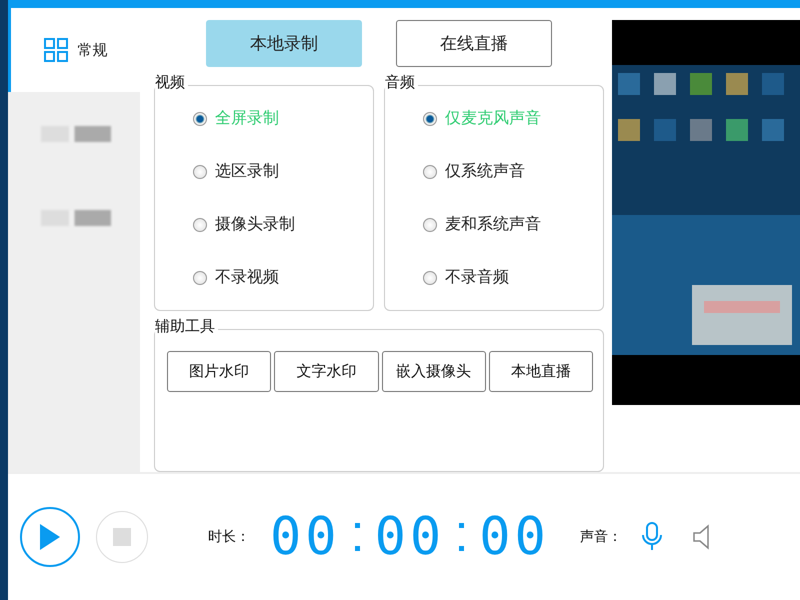 This screenshot has height=600, width=800. What do you see at coordinates (219, 371) in the screenshot?
I see `tool-button: 图片水印` at bounding box center [219, 371].